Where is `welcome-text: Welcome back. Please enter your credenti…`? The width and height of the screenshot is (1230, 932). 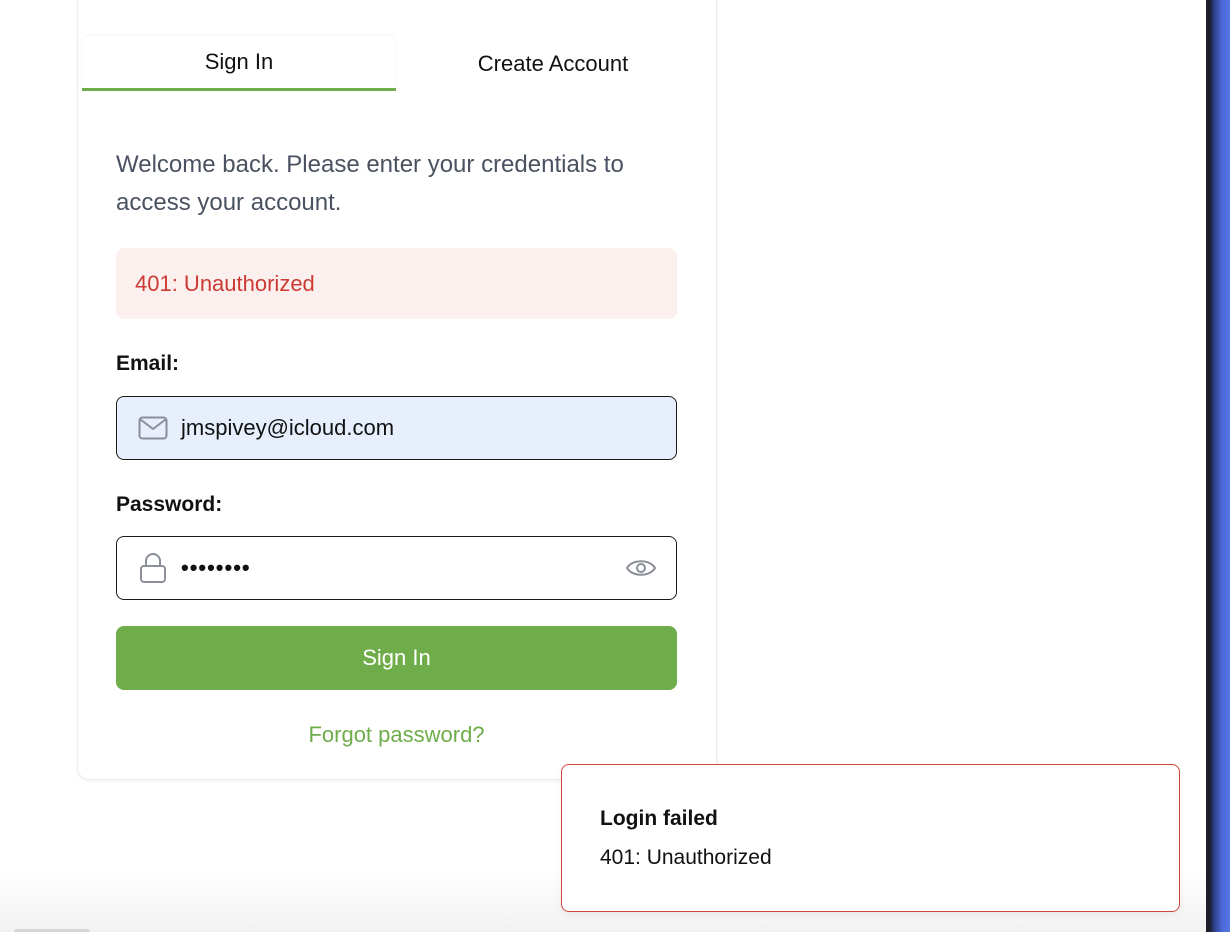 welcome-text: Welcome back. Please enter your credenti… is located at coordinates (370, 183).